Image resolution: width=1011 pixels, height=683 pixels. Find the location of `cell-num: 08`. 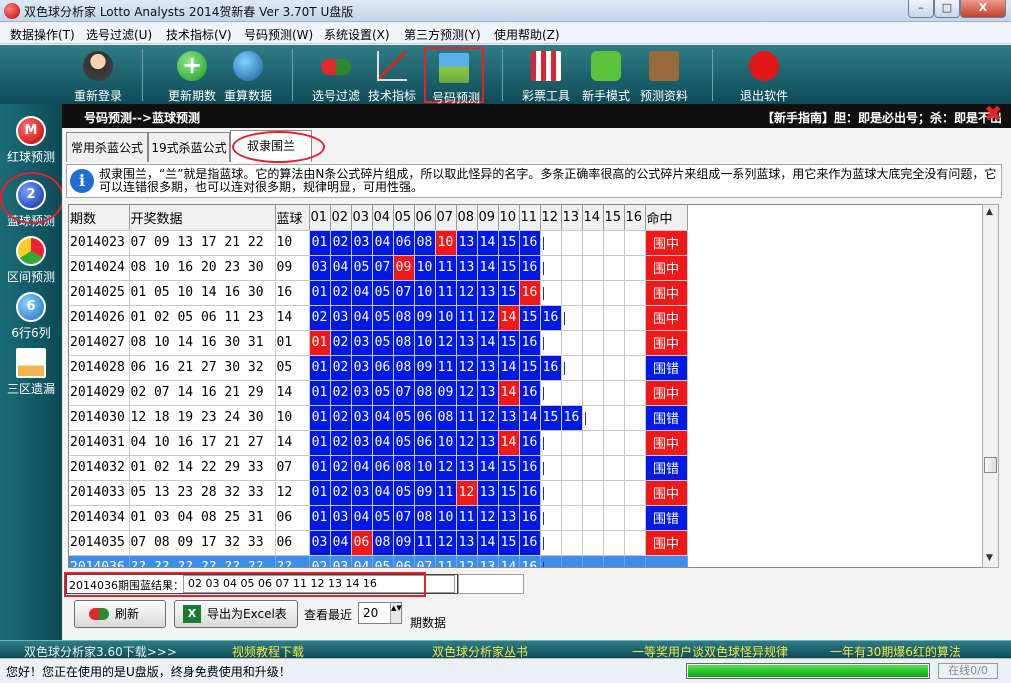

cell-num: 08 is located at coordinates (446, 418).